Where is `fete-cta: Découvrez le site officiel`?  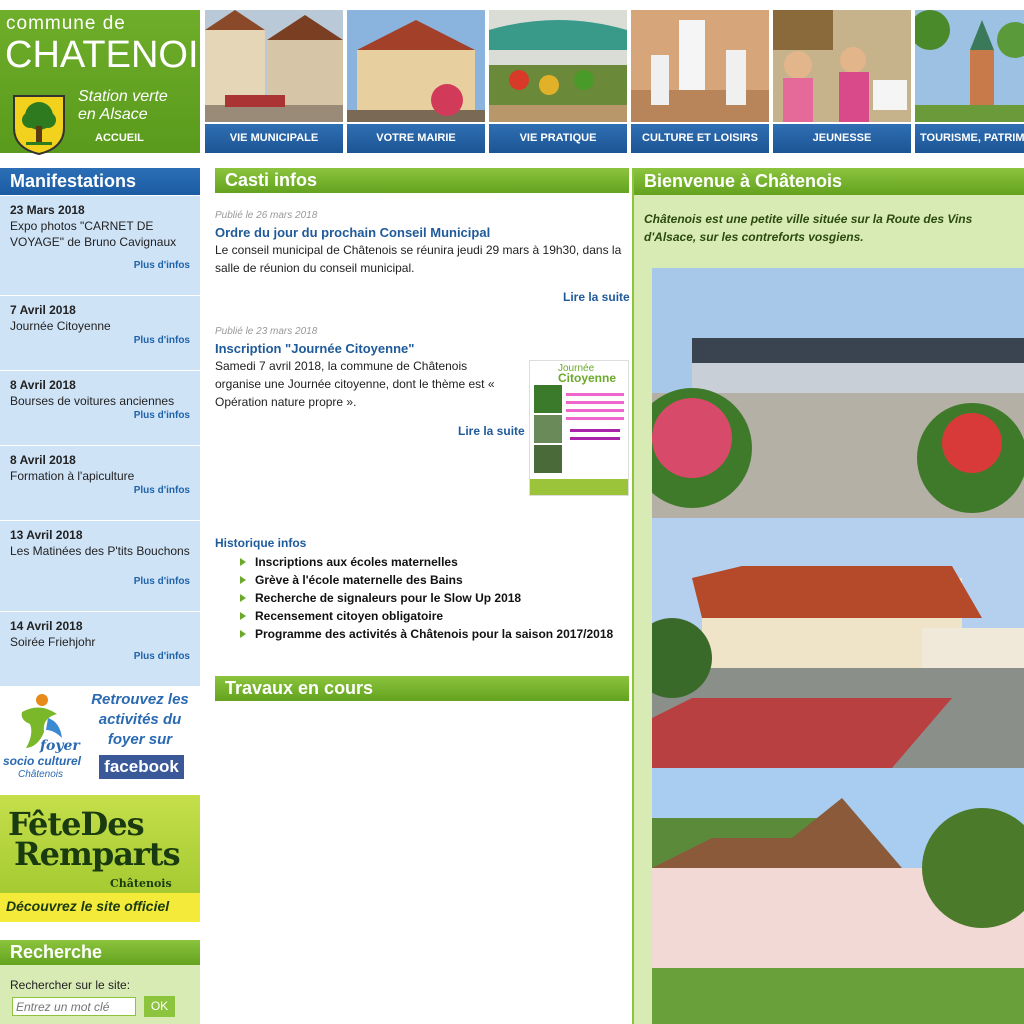
fete-cta: Découvrez le site officiel is located at coordinates (100, 907).